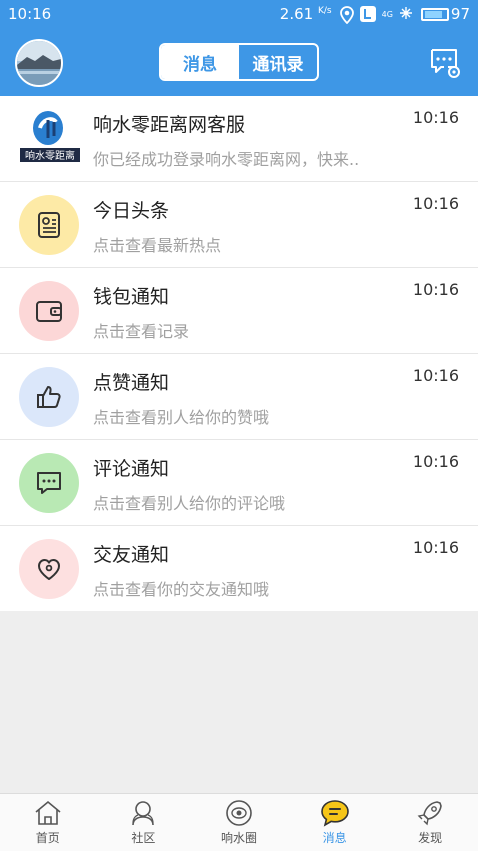 Image resolution: width=478 pixels, height=851 pixels. I want to click on list-item-title: 钱包通知, so click(131, 297).